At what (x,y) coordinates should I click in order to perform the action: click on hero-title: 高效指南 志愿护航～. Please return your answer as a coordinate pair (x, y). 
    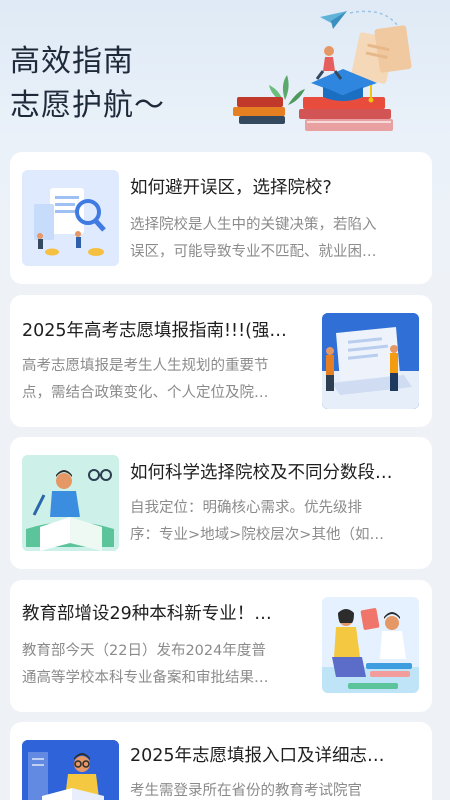
    Looking at the image, I should click on (87, 84).